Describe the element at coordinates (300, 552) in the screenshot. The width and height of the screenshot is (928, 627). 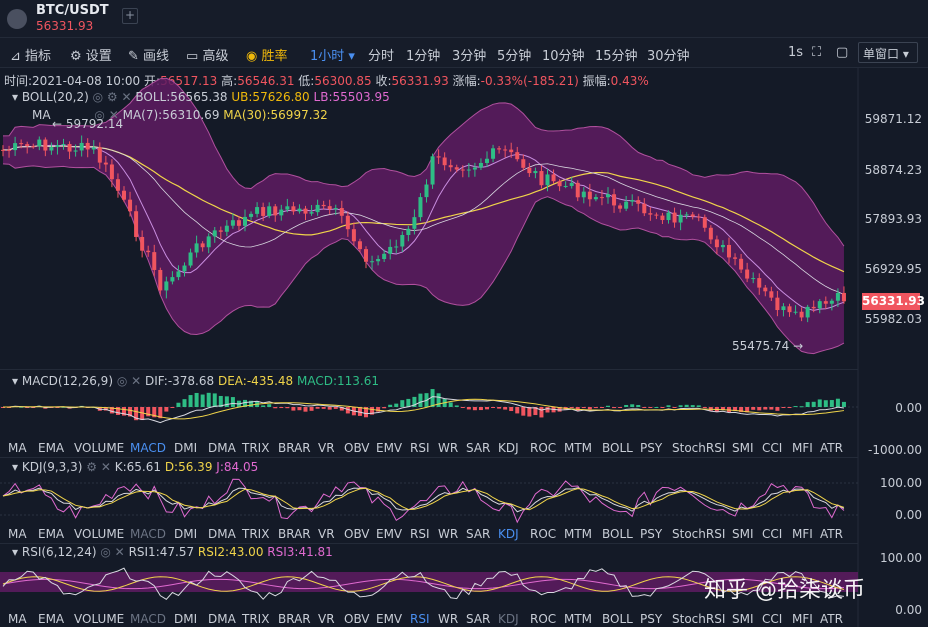
I see `rsi3-value: RSI3:41.81` at that location.